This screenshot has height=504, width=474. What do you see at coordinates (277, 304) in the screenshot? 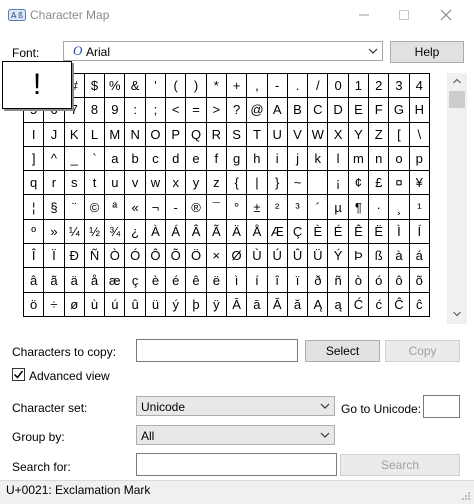
I see `char-cell: Ă` at bounding box center [277, 304].